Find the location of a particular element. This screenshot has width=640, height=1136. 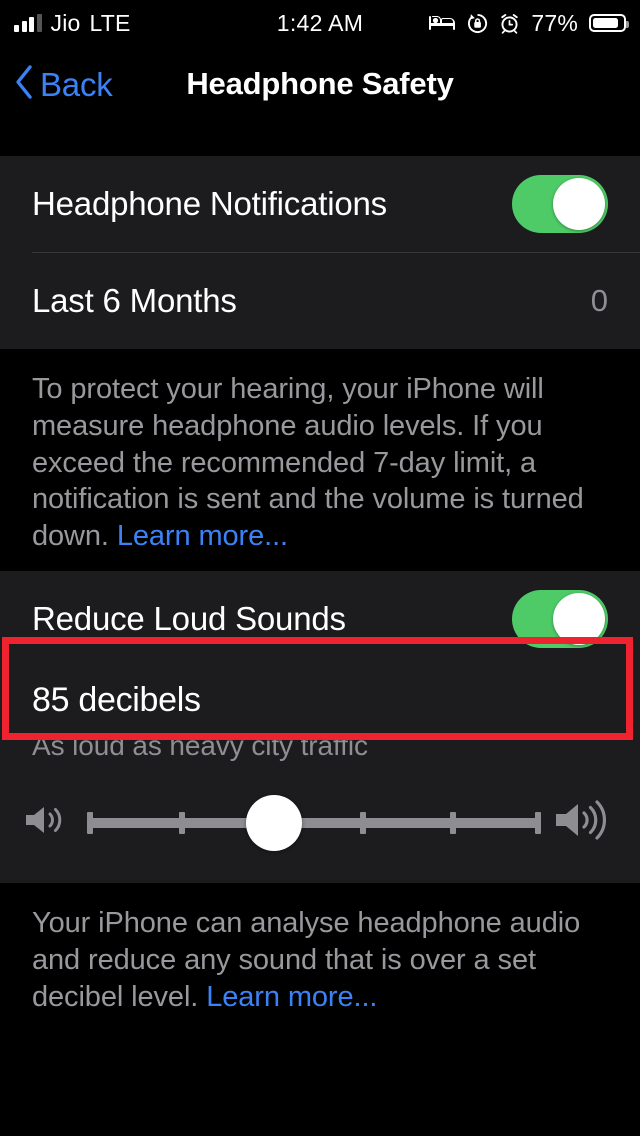

battery-icon is located at coordinates (609, 23).